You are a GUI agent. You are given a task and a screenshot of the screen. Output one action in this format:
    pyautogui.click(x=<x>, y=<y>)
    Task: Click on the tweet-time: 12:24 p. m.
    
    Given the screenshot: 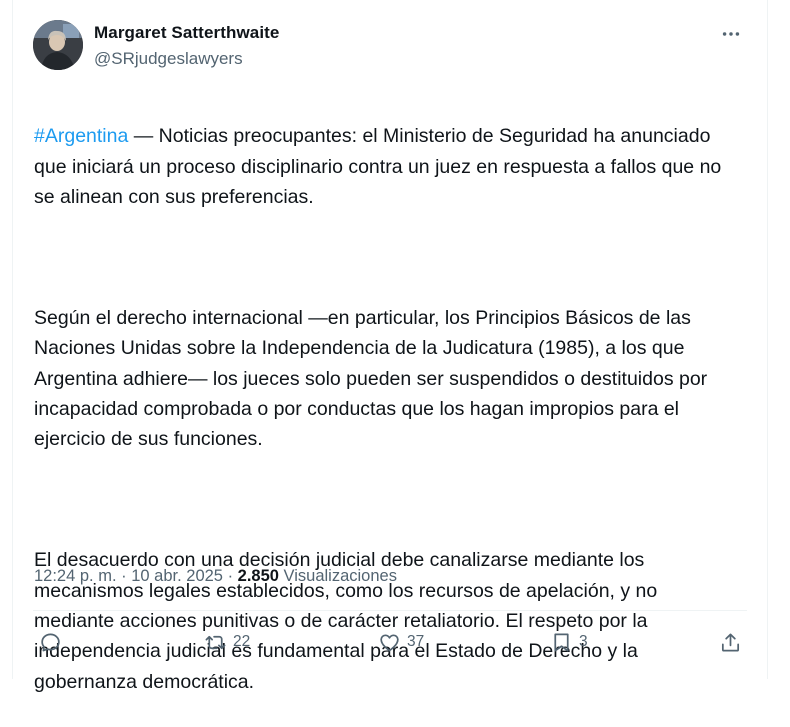 What is the action you would take?
    pyautogui.click(x=75, y=576)
    